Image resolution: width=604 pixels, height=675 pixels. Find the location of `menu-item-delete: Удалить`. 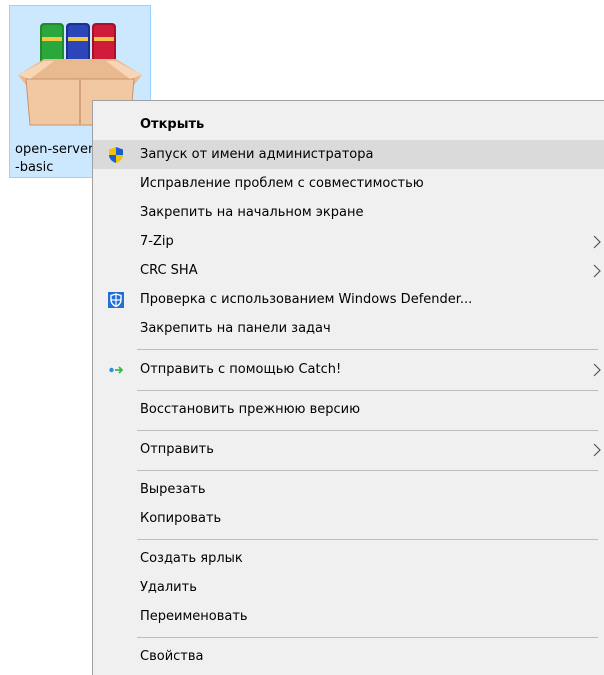

menu-item-delete: Удалить is located at coordinates (348, 587).